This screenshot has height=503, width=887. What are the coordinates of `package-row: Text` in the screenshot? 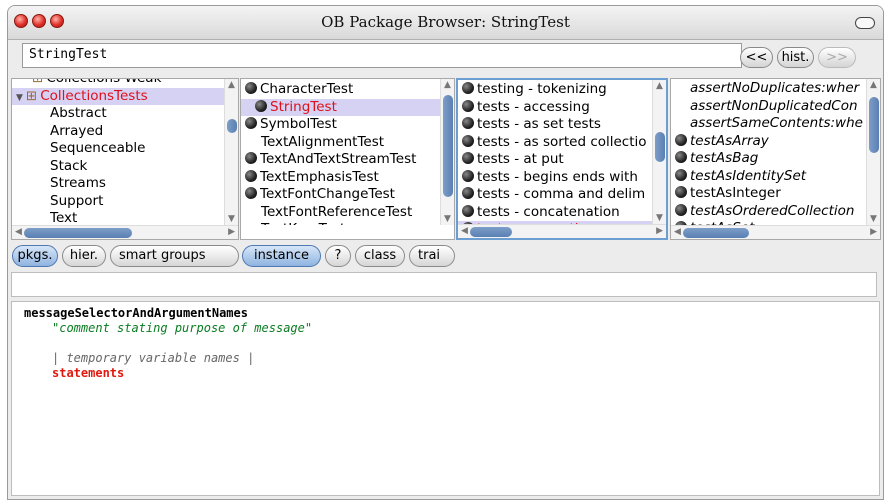 It's located at (118, 217).